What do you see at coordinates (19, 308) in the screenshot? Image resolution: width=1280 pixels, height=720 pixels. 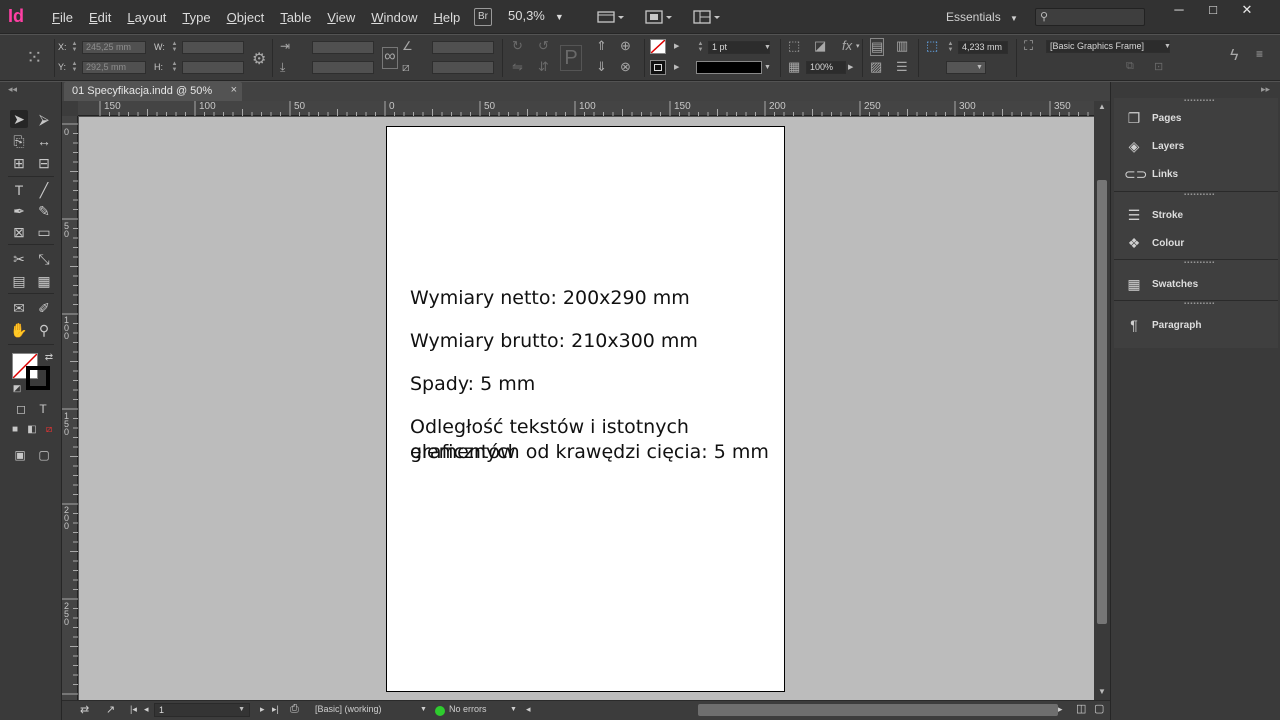 I see `note-tool-icon: ✉` at bounding box center [19, 308].